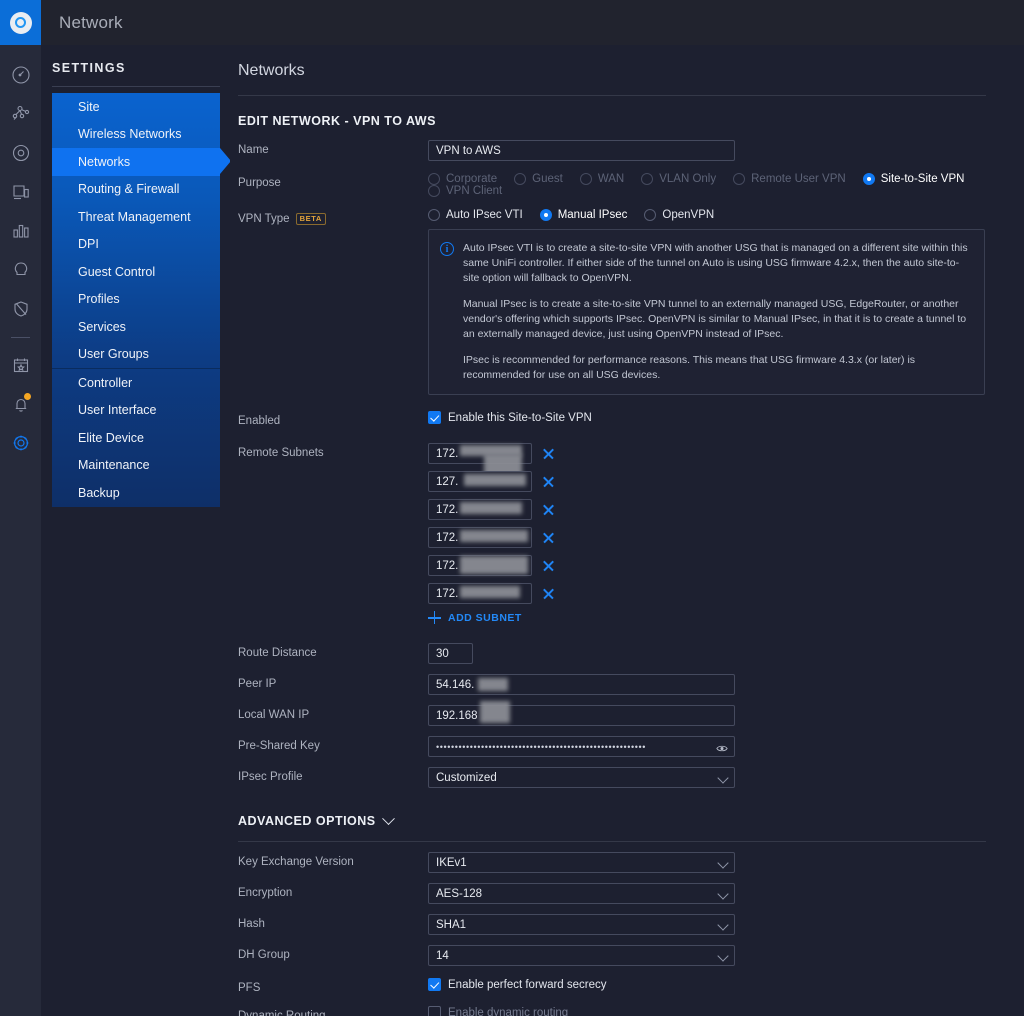 The width and height of the screenshot is (1024, 1016). Describe the element at coordinates (111, 437) in the screenshot. I see `sidebar-item-label: Elite Device` at that location.